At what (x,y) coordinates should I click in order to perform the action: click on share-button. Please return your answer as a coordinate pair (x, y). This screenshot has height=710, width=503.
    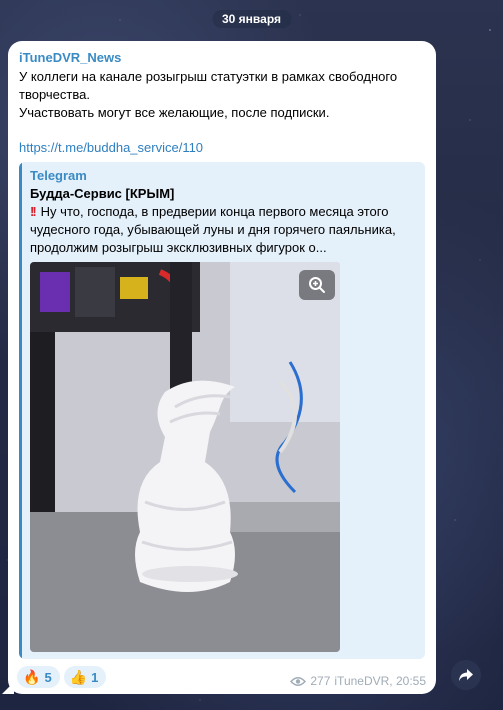
    Looking at the image, I should click on (466, 675).